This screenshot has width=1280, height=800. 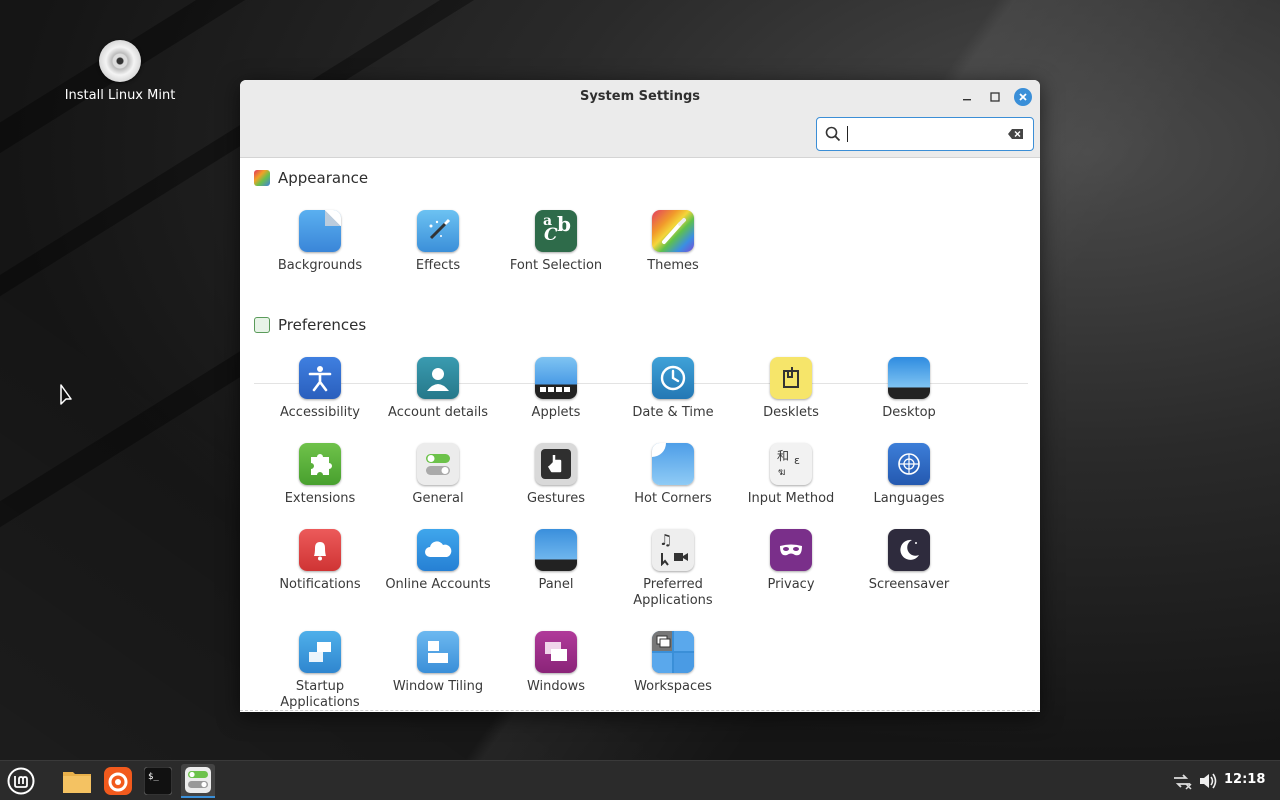 What do you see at coordinates (640, 780) in the screenshot?
I see `taskbar: $_ 12:18` at bounding box center [640, 780].